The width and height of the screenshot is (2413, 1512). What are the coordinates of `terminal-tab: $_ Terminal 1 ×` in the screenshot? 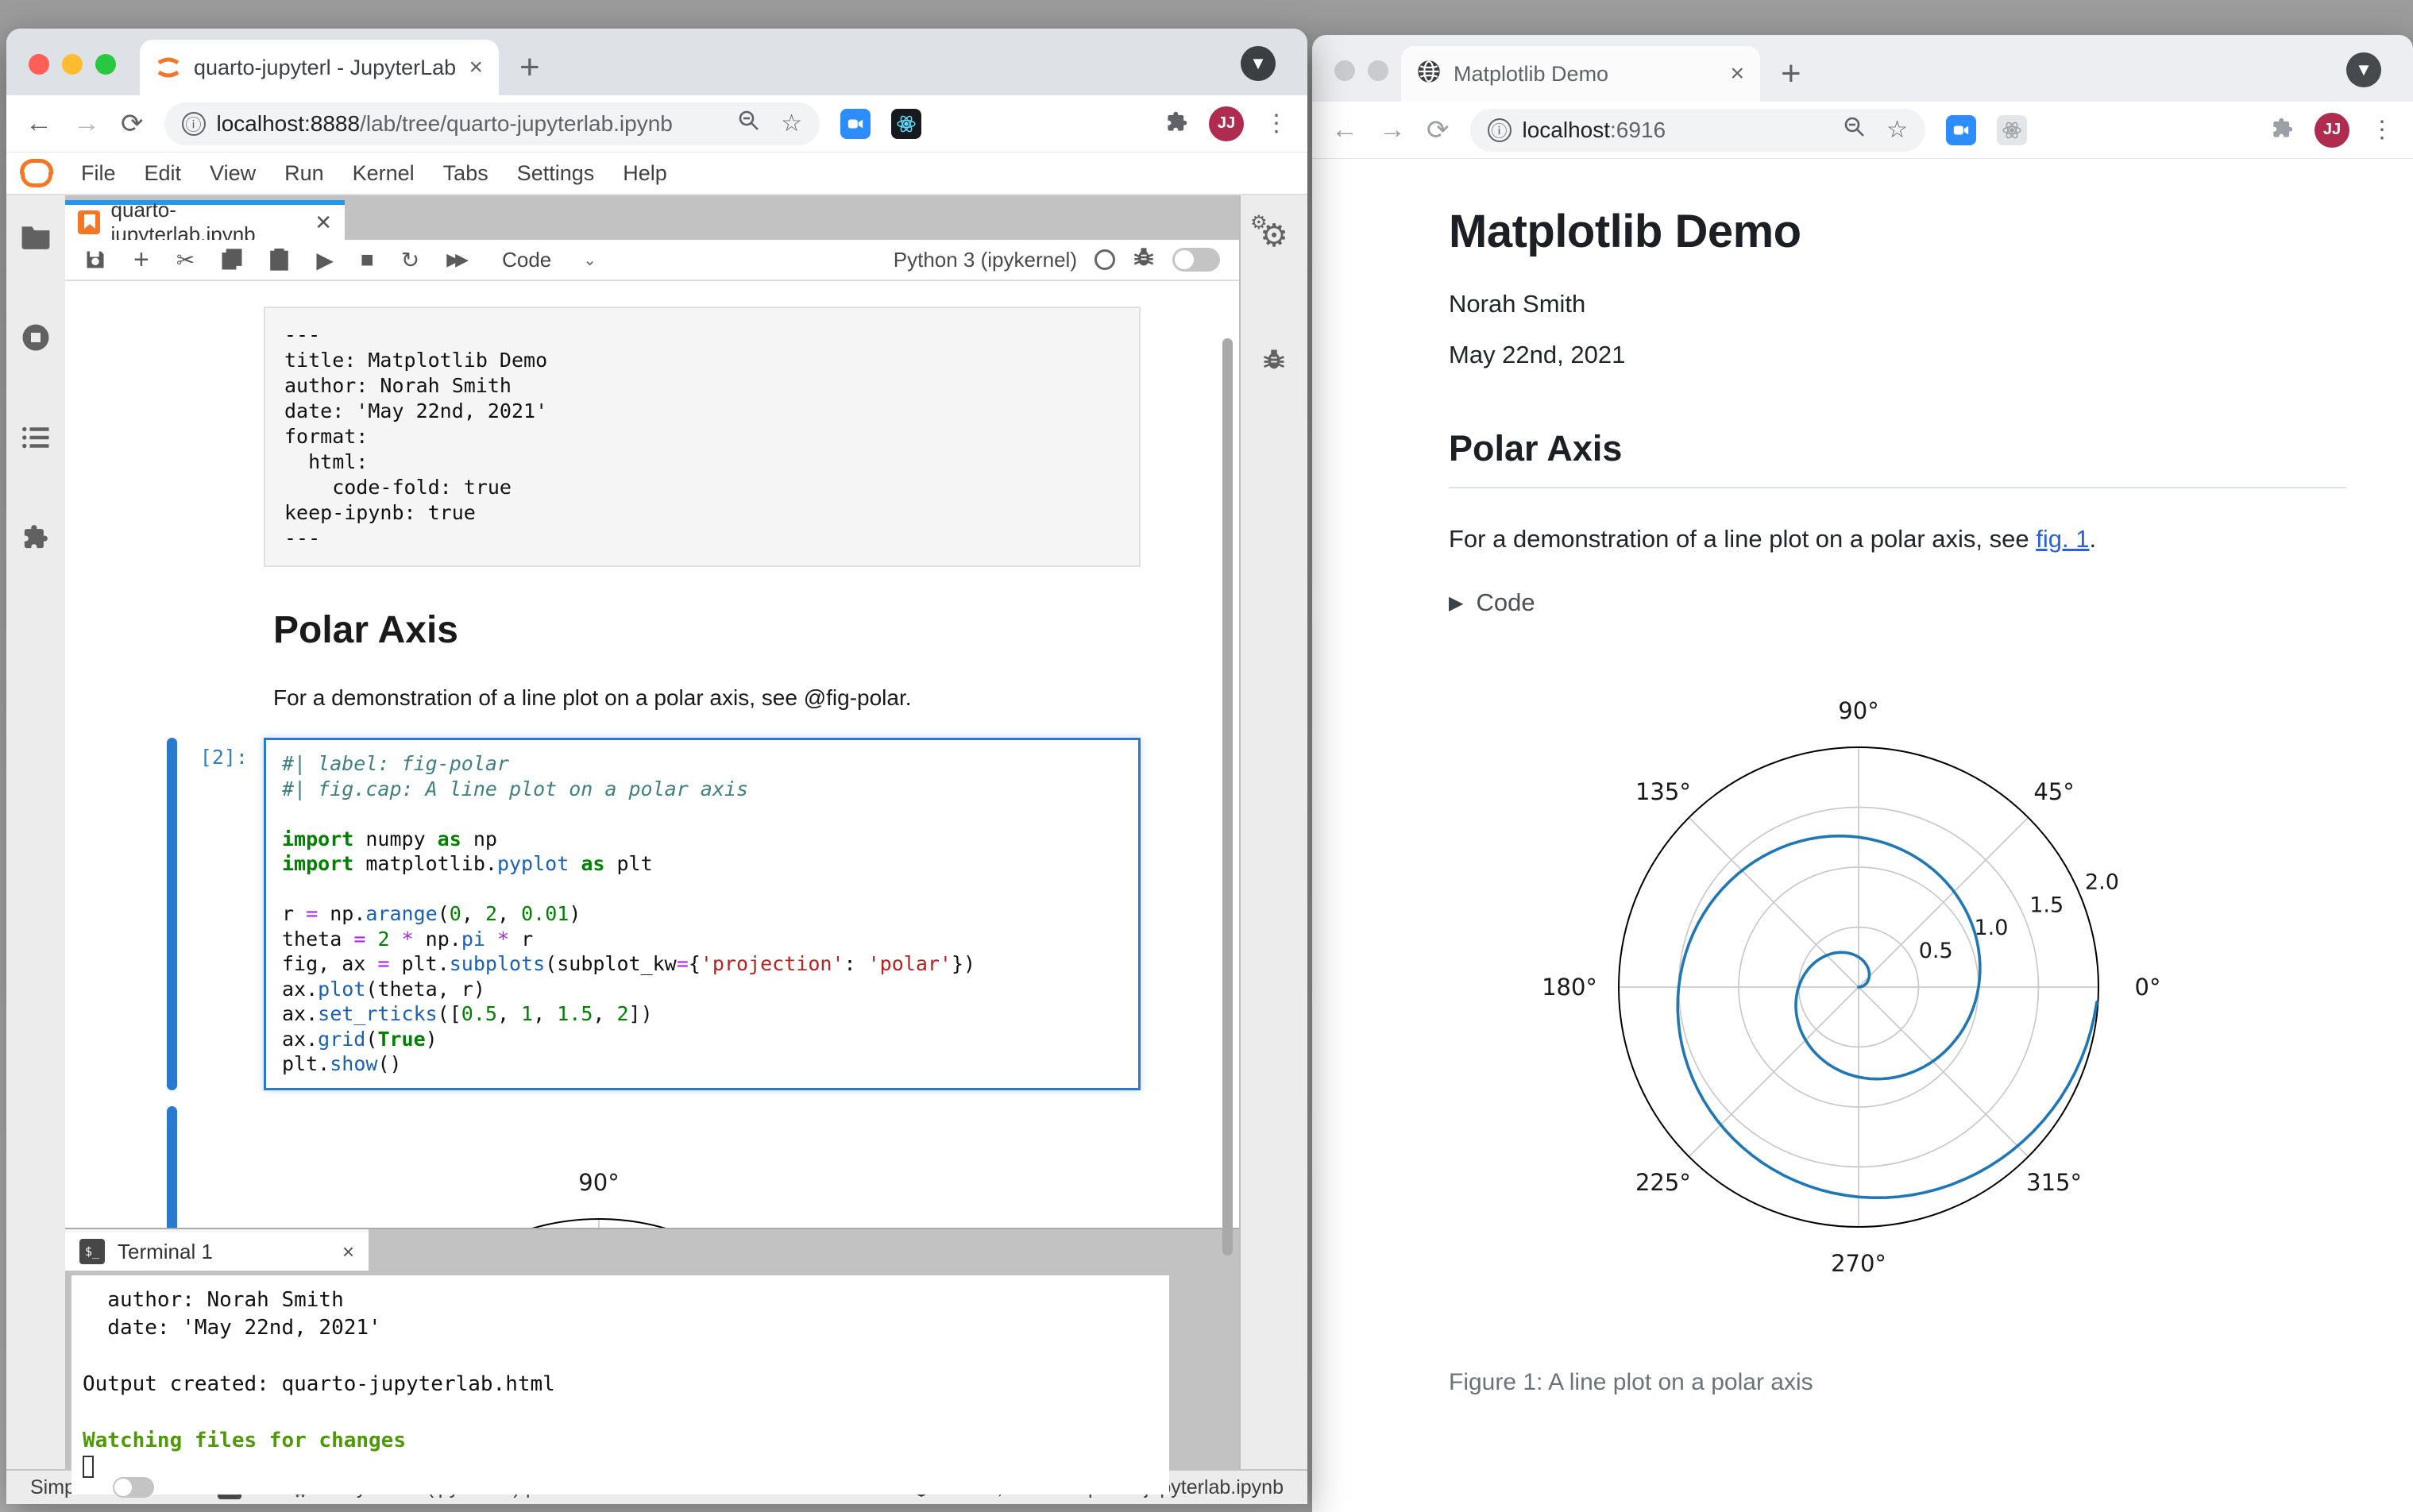 It's located at (217, 1250).